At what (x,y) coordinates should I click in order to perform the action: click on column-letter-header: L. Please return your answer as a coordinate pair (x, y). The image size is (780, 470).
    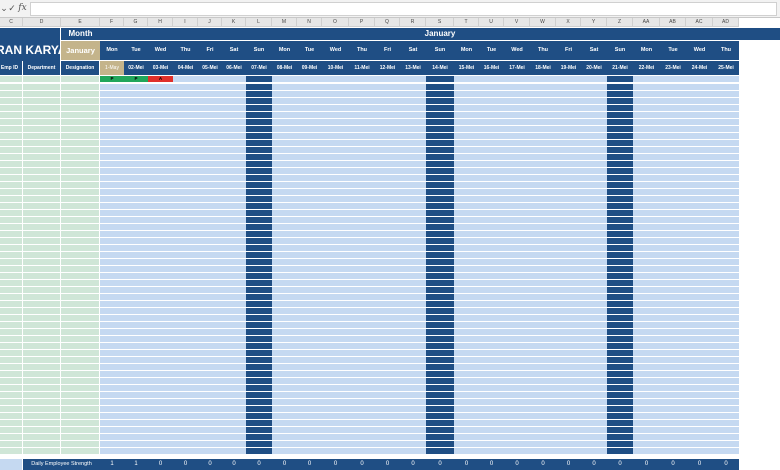
    Looking at the image, I should click on (259, 22).